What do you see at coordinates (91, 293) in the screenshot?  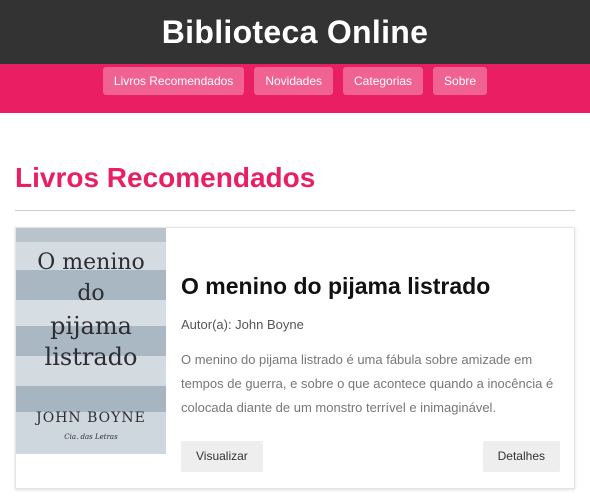 I see `cover-title-line: do` at bounding box center [91, 293].